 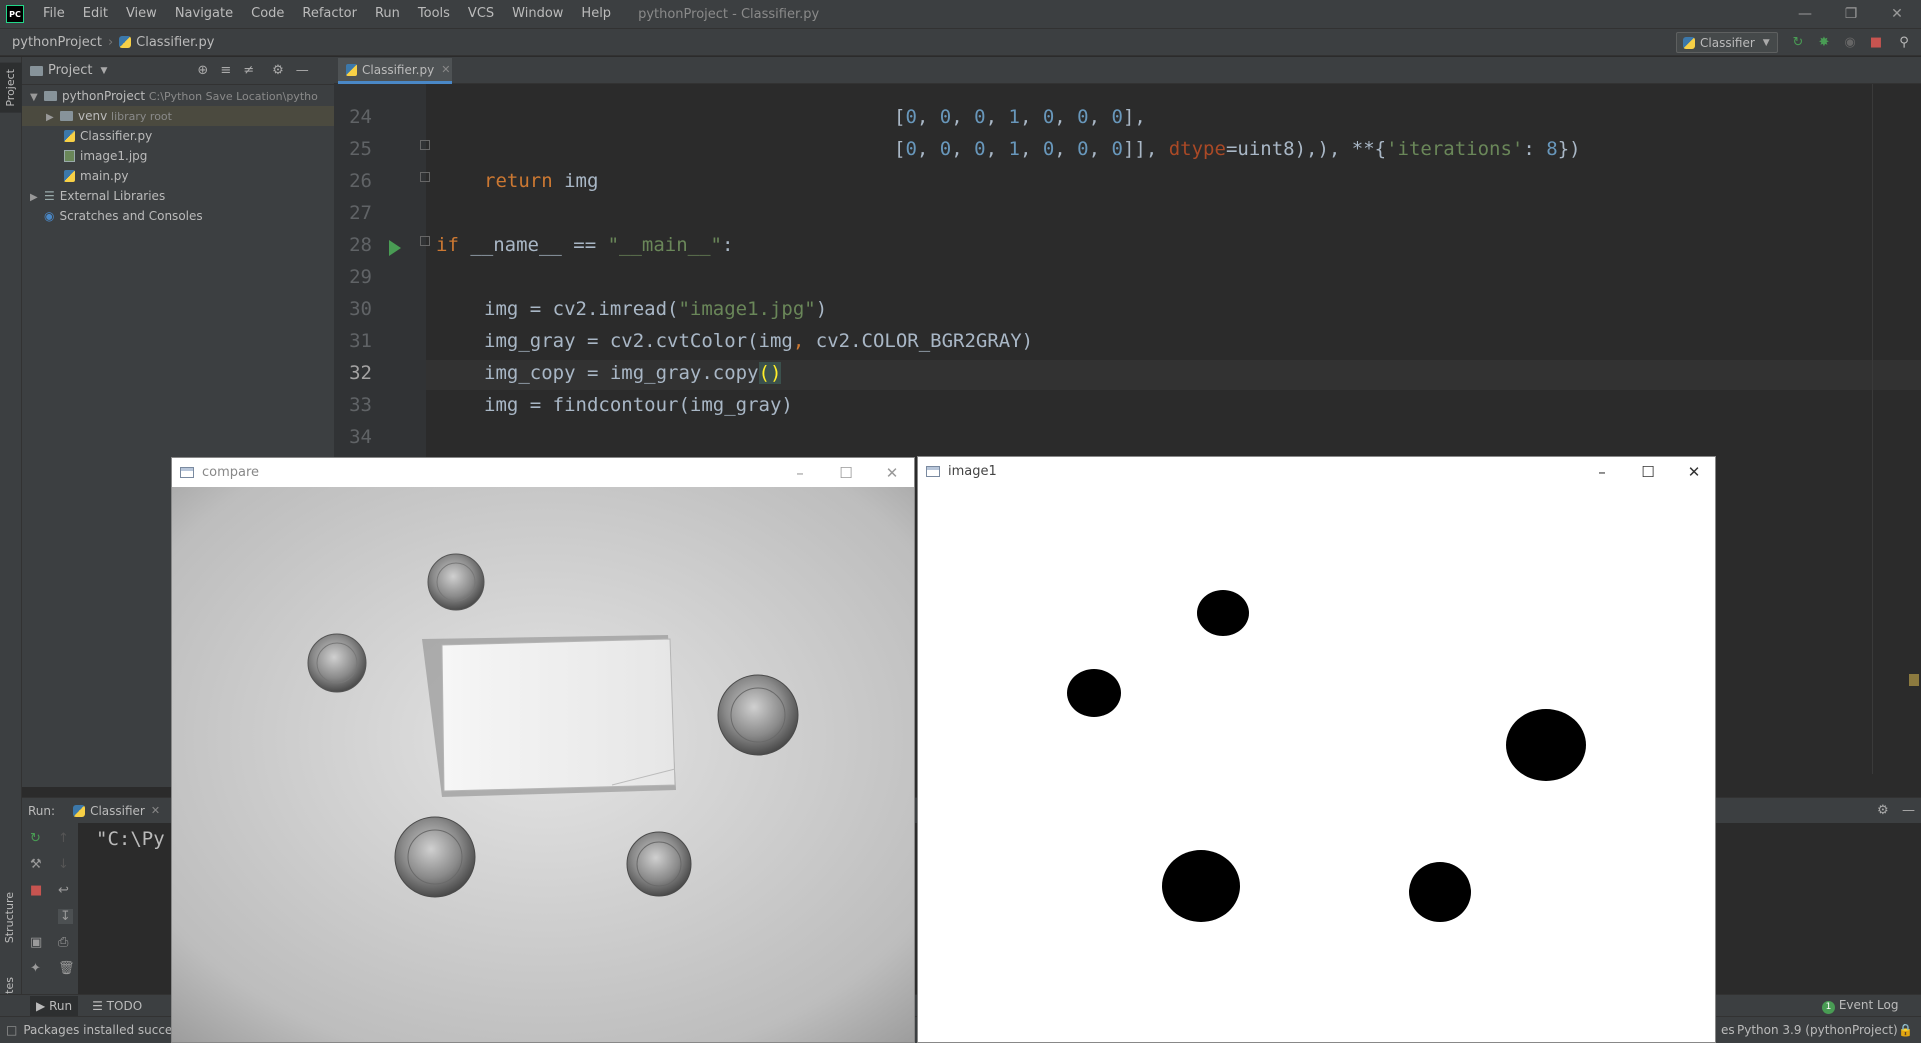 I want to click on menu-file: File, so click(x=54, y=14).